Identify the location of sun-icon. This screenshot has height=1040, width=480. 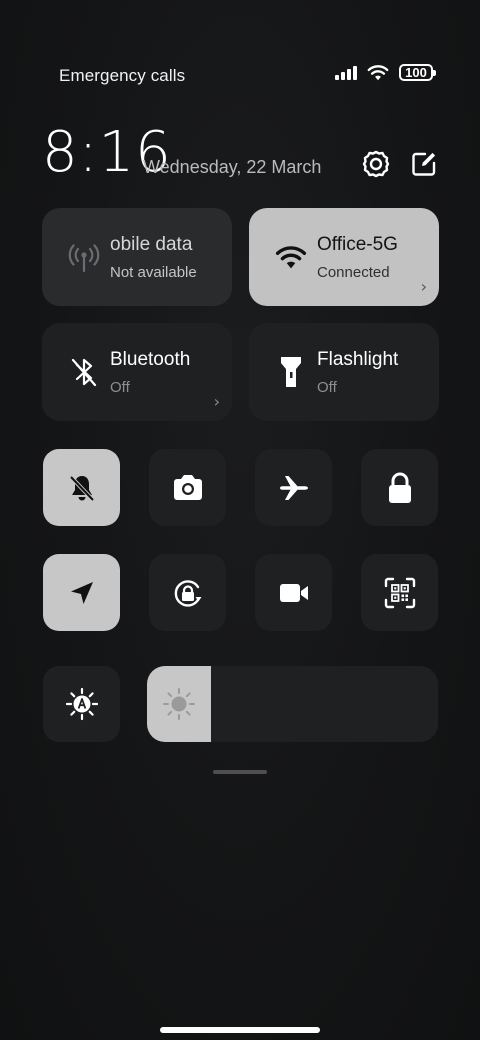
(179, 704).